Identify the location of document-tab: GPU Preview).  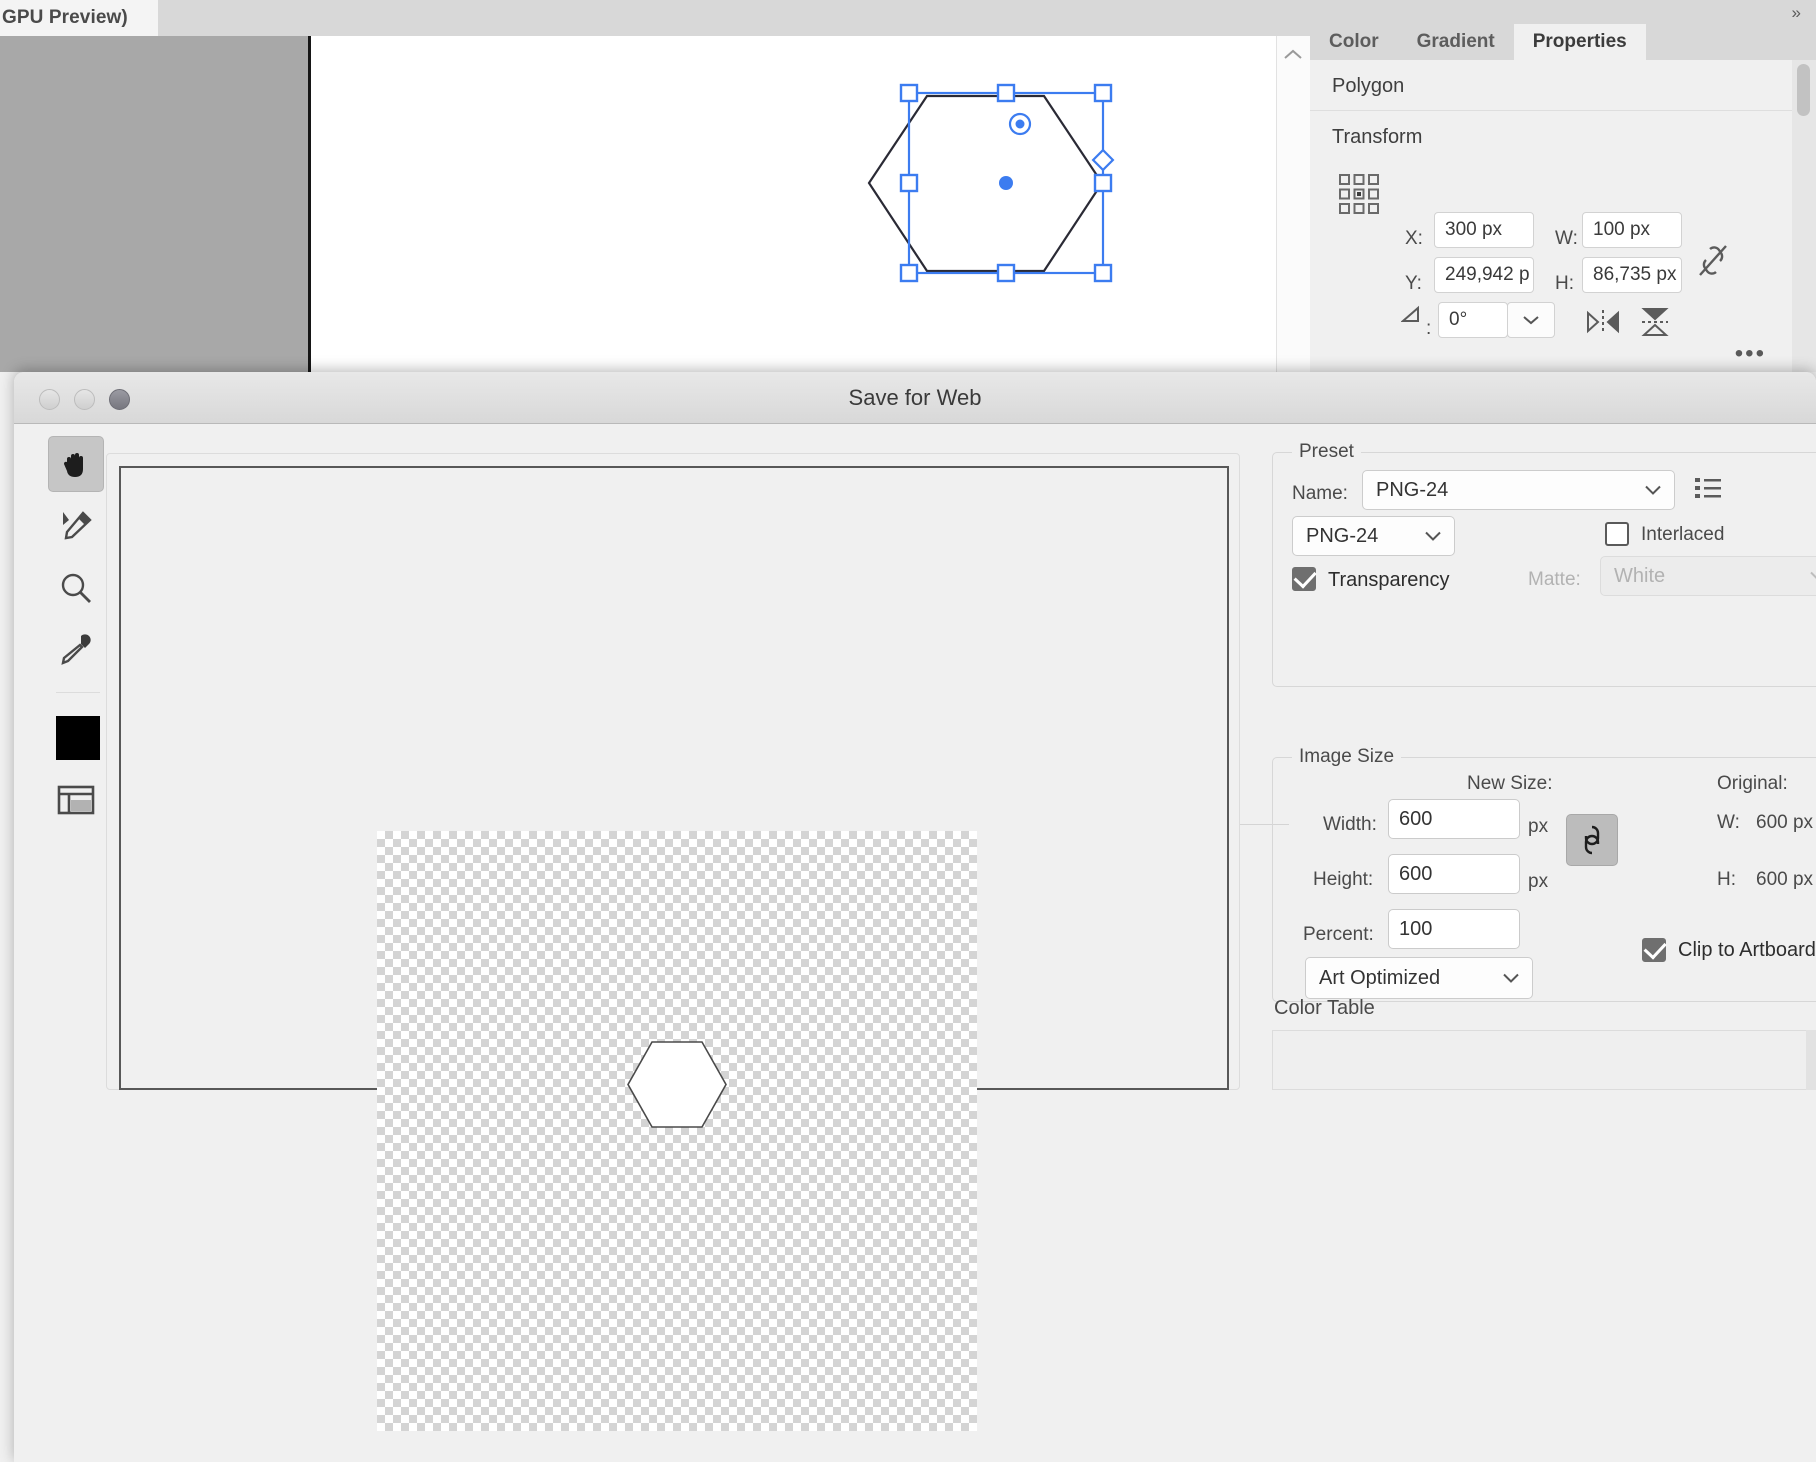
(79, 18).